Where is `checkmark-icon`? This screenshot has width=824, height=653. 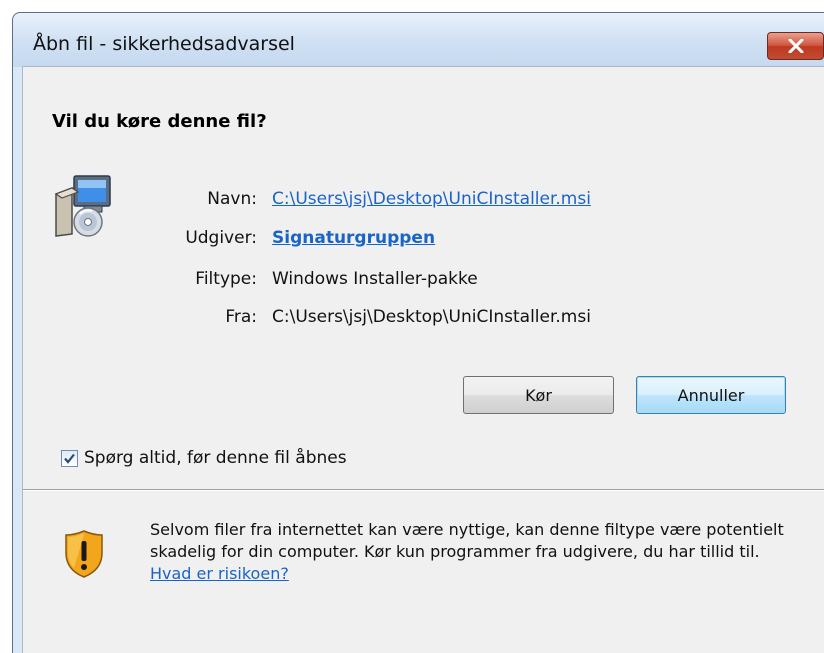 checkmark-icon is located at coordinates (69, 458).